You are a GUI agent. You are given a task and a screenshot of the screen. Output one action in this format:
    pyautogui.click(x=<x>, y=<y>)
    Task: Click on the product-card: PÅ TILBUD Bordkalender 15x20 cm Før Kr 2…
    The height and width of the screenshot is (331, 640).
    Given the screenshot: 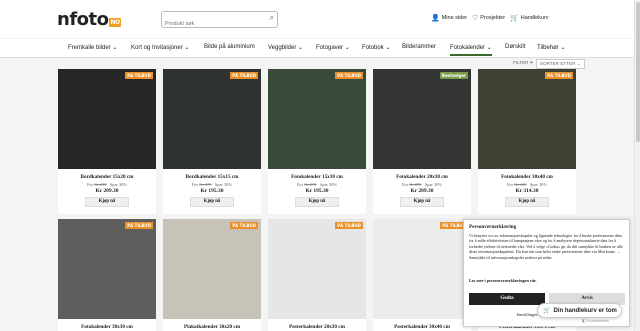 What is the action you would take?
    pyautogui.click(x=107, y=141)
    